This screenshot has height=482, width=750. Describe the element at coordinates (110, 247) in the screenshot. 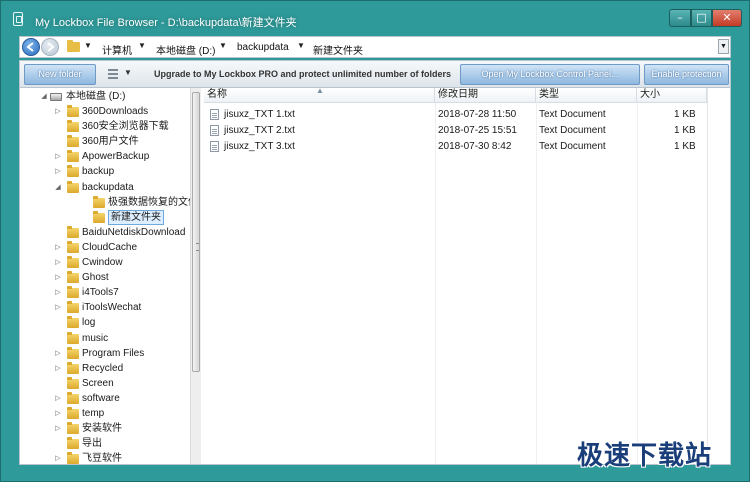

I see `tree-item-label: CloudCache` at that location.